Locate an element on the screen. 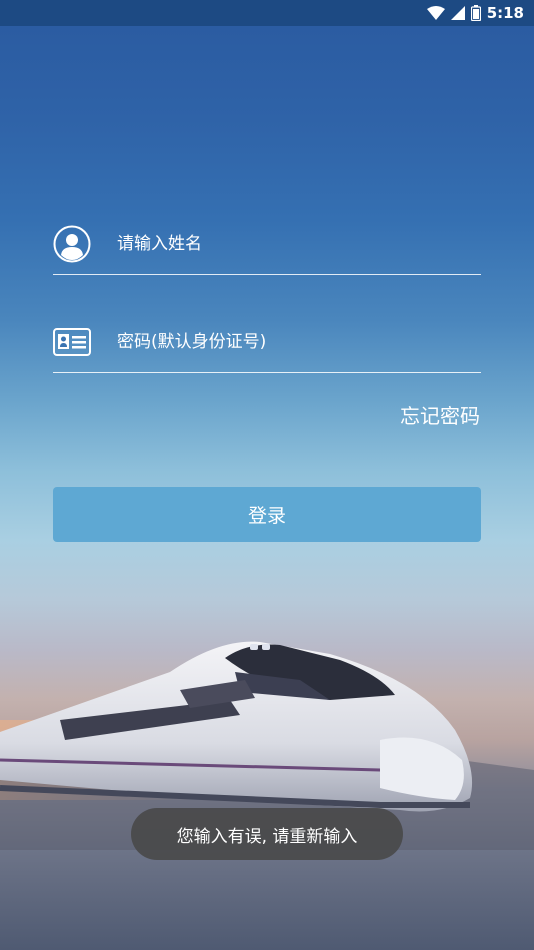 This screenshot has width=534, height=950. forgot-password-link: 忘记密码 is located at coordinates (440, 414).